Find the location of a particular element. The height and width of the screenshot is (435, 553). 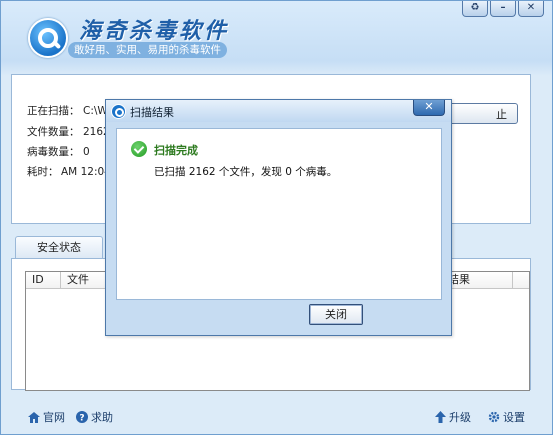

skin-button: ♻ is located at coordinates (475, 9).